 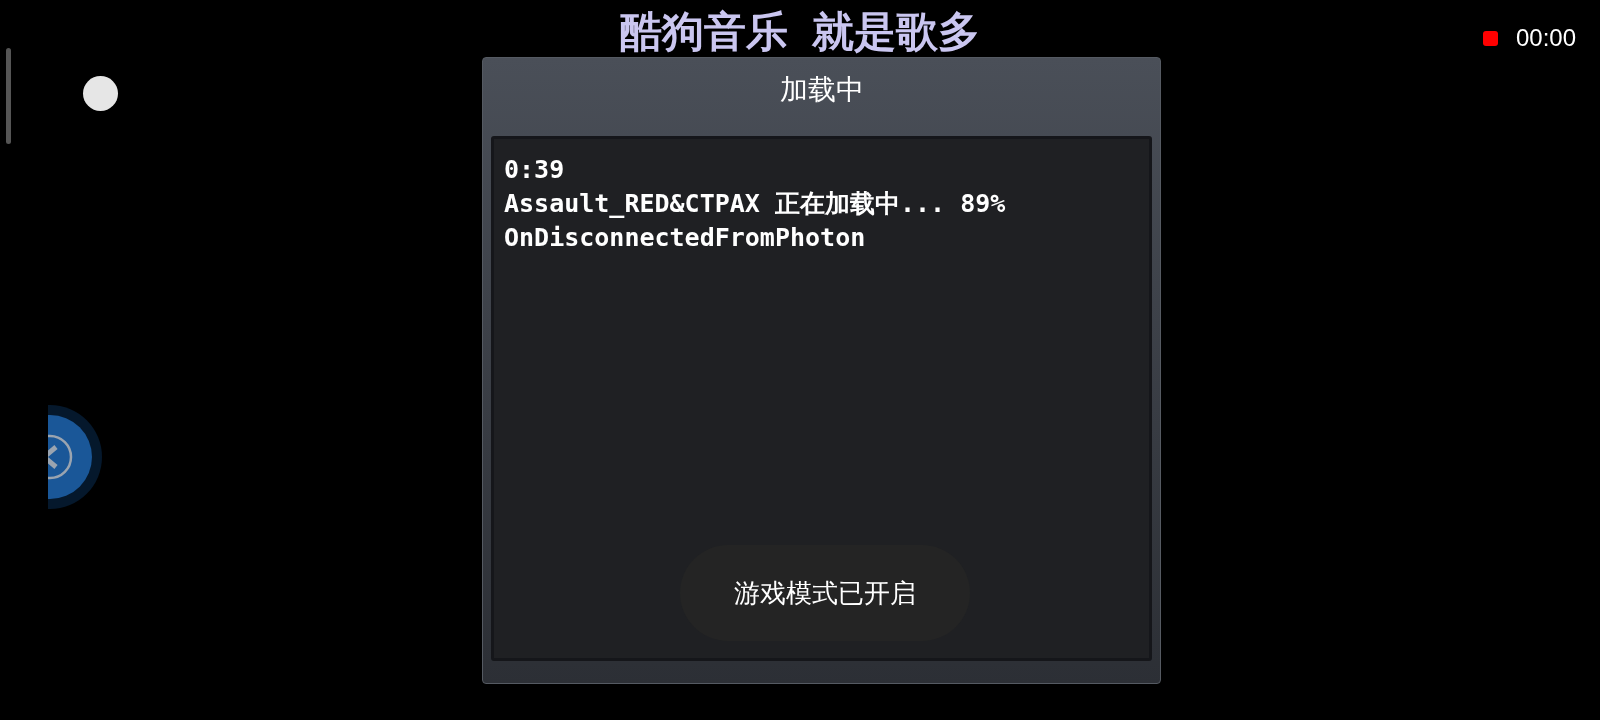 What do you see at coordinates (685, 238) in the screenshot?
I see `log-line: OnDisconnectedFromPhoton` at bounding box center [685, 238].